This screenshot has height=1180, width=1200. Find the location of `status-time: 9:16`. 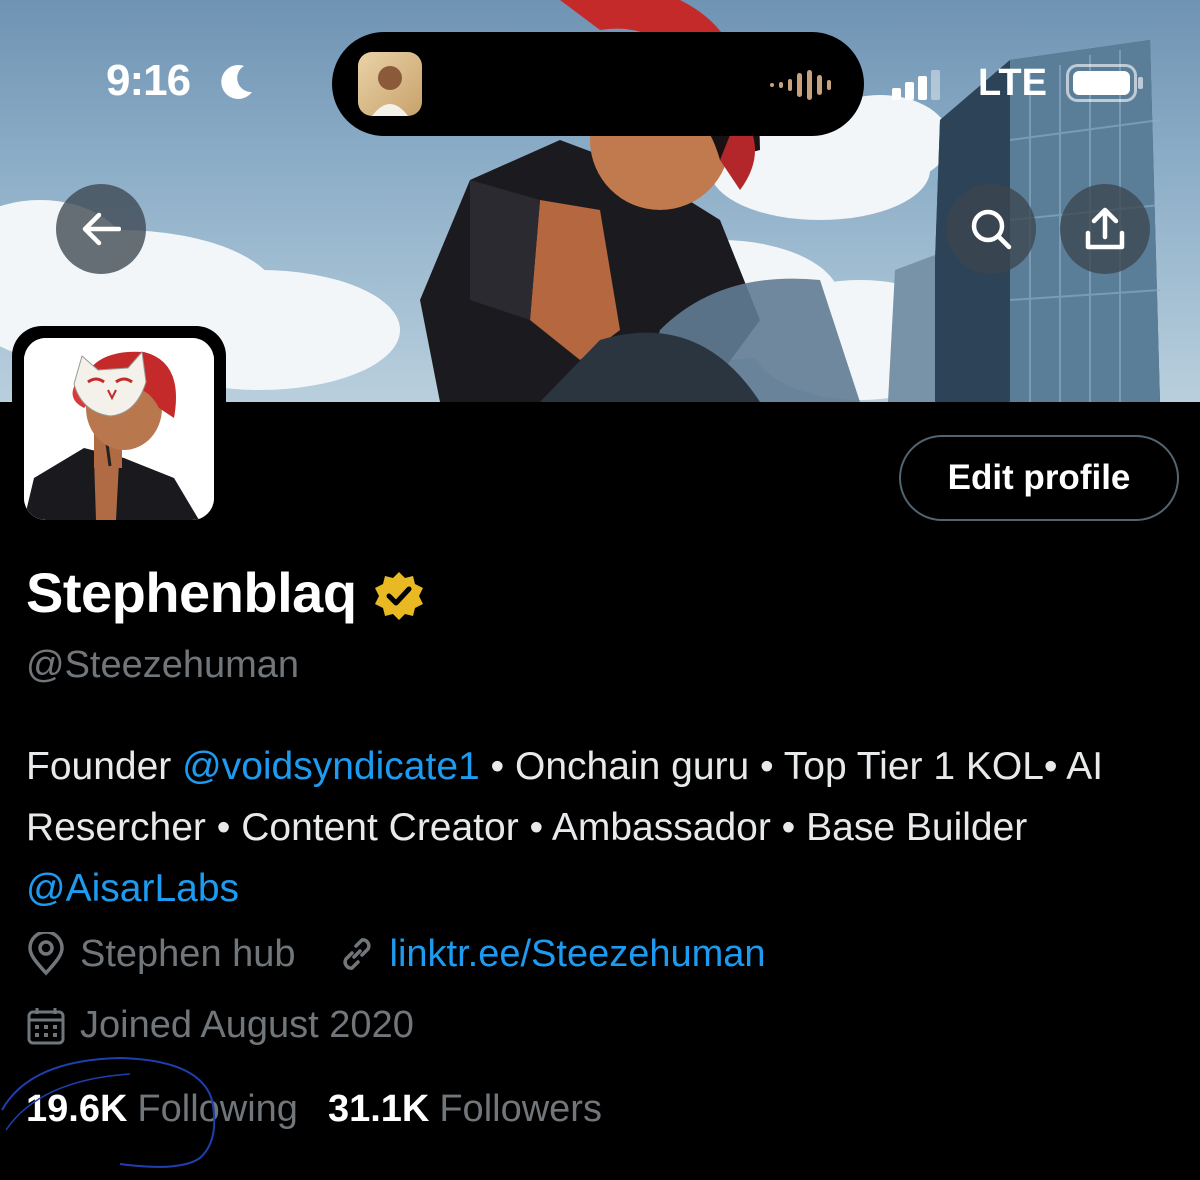

status-time: 9:16 is located at coordinates (148, 80).